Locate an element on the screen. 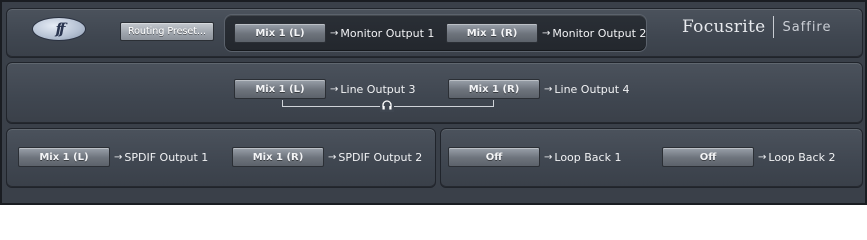 Image resolution: width=867 pixels, height=240 pixels. saffire-logo-icon: ff is located at coordinates (59, 29).